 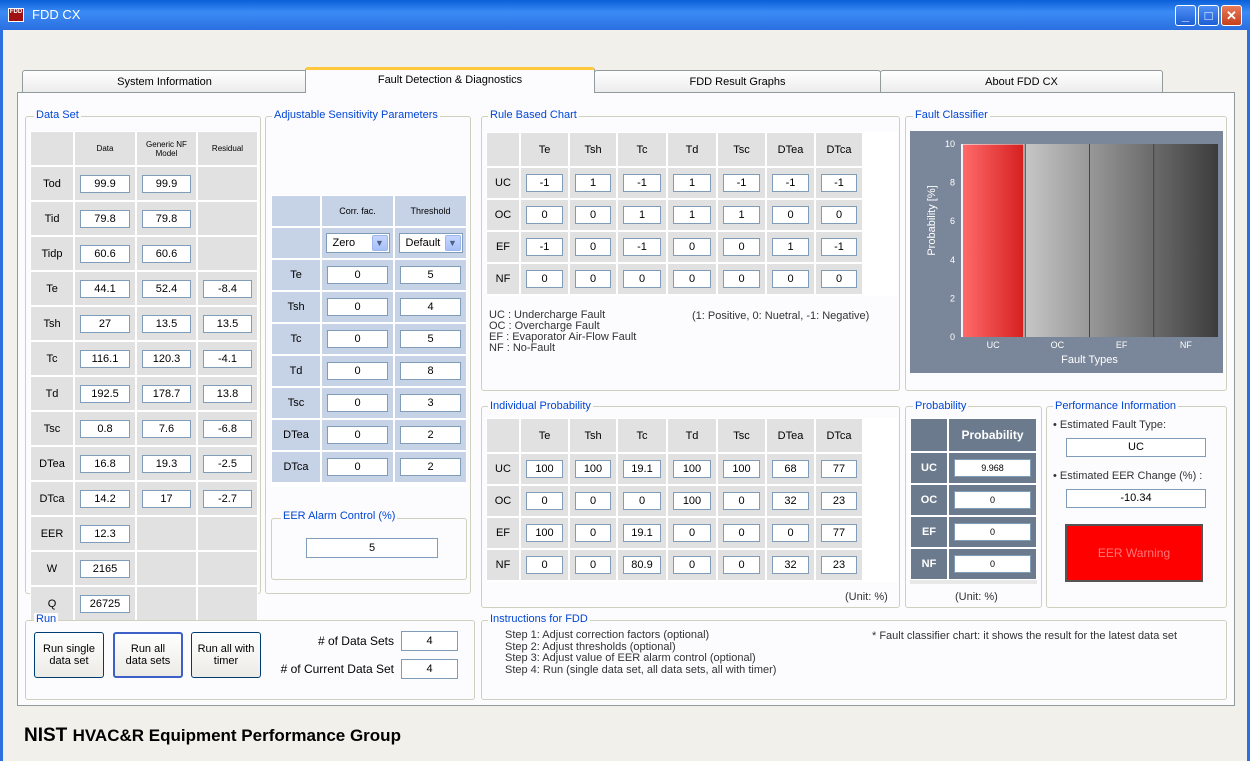 What do you see at coordinates (52, 568) in the screenshot?
I see `dataset-row-label: W` at bounding box center [52, 568].